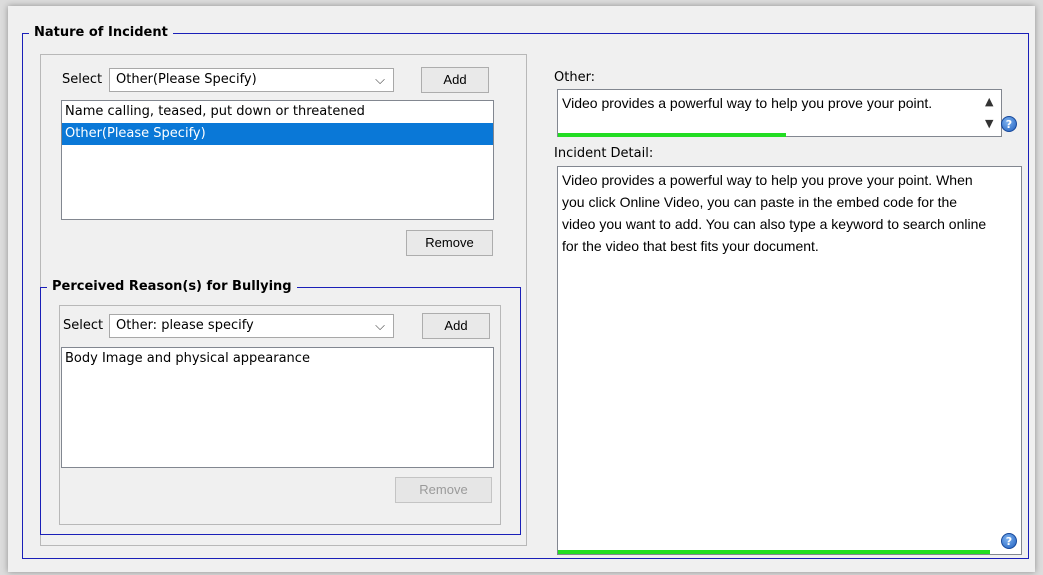 The image size is (1043, 575). I want to click on scroll-up-icon: ▲, so click(989, 102).